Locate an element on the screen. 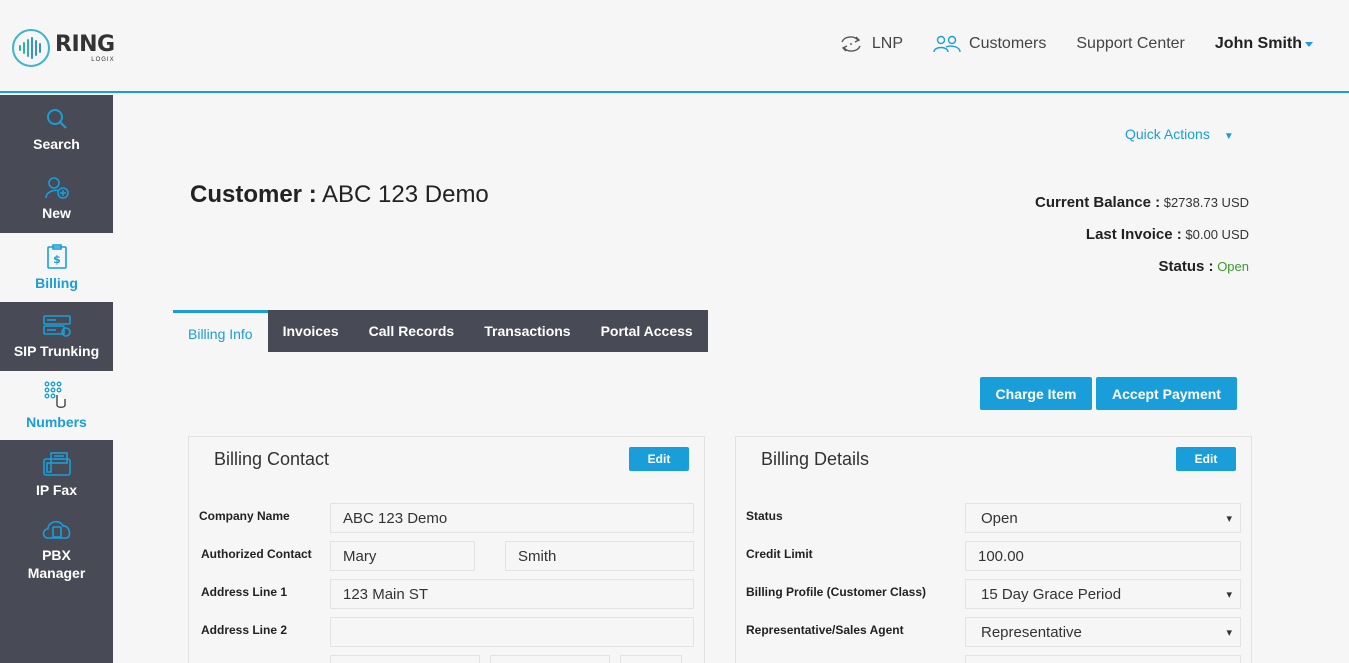  page-title: Customer : ABC 123 Demo is located at coordinates (339, 195).